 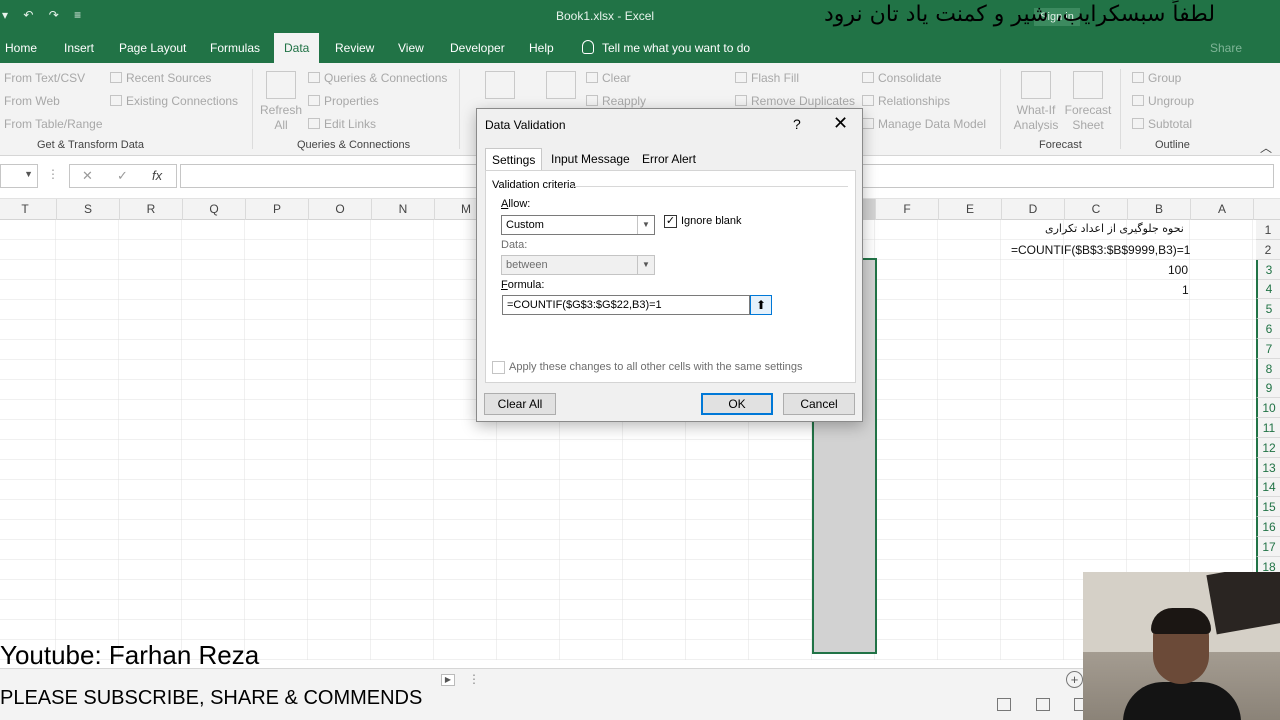 I want to click on collapse-ribbon-icon: ︿, so click(x=1266, y=147).